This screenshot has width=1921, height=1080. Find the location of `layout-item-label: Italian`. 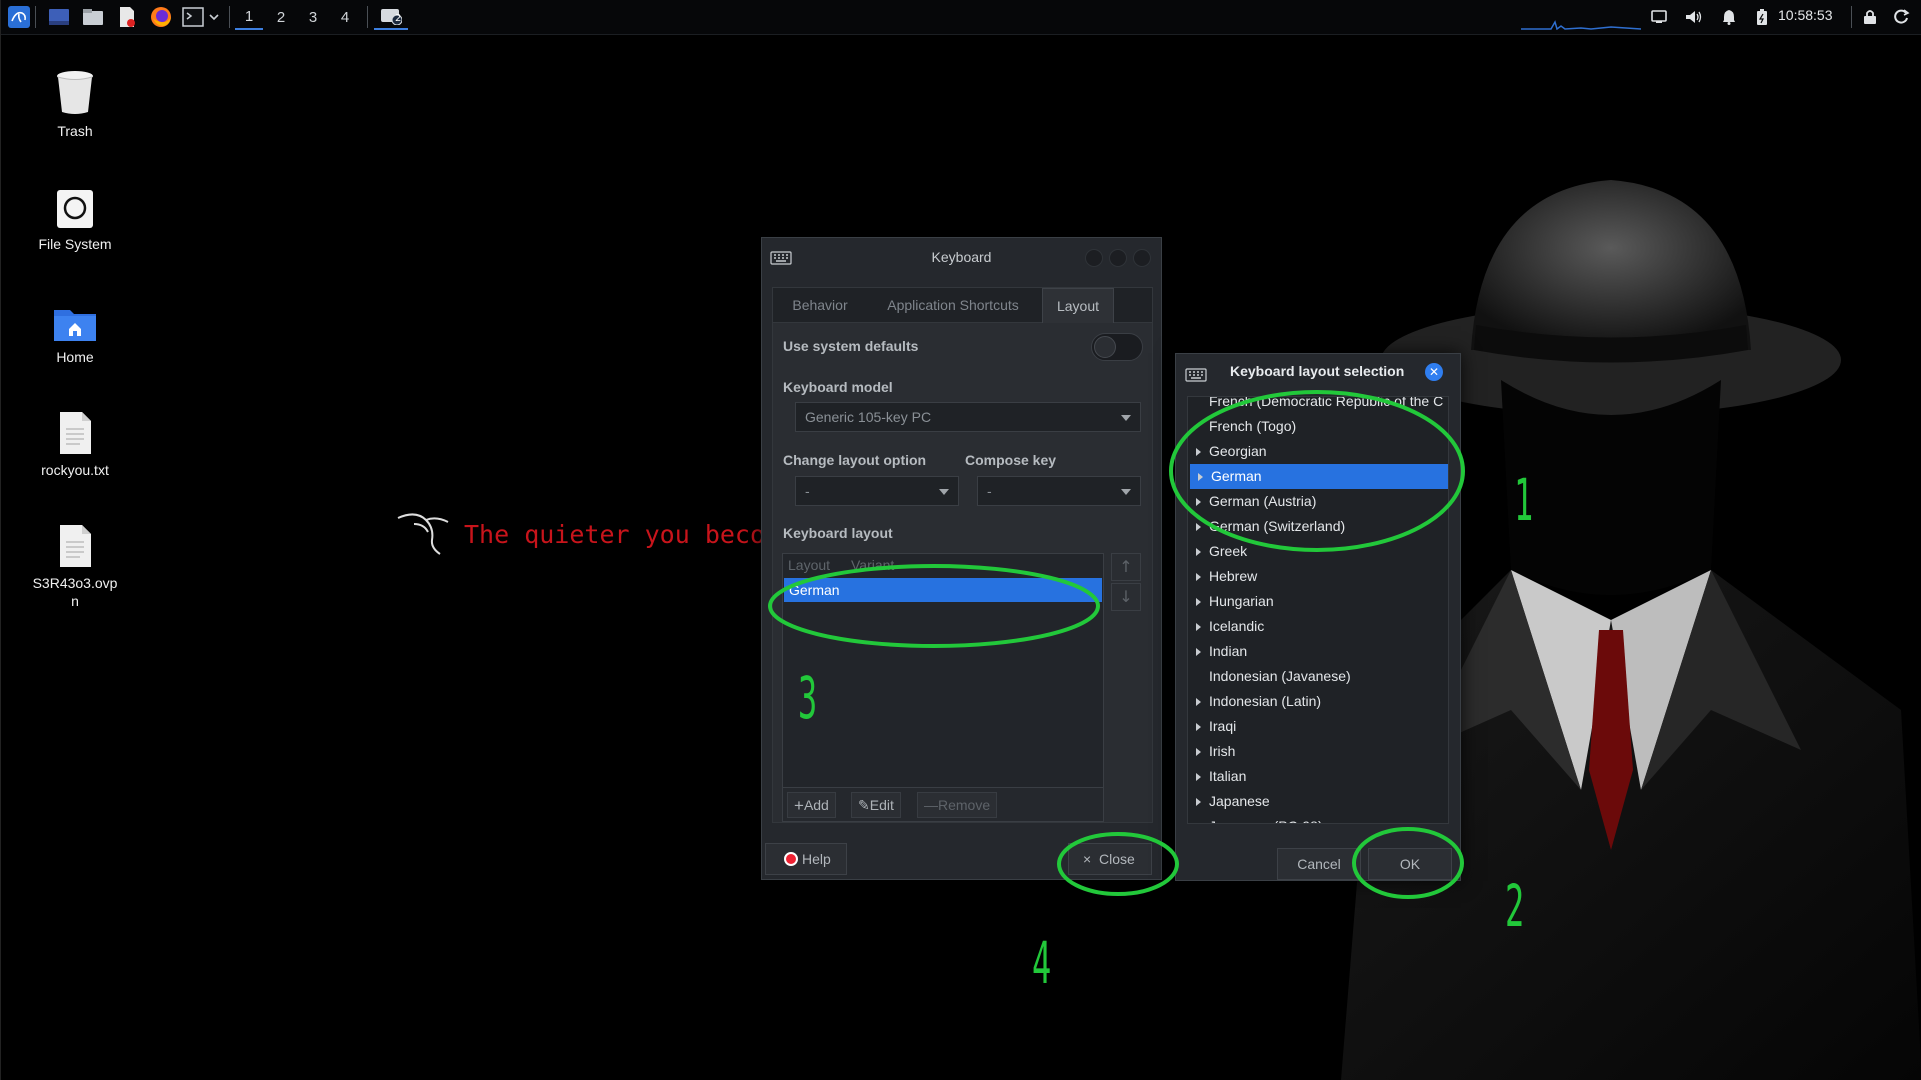

layout-item-label: Italian is located at coordinates (1228, 776).